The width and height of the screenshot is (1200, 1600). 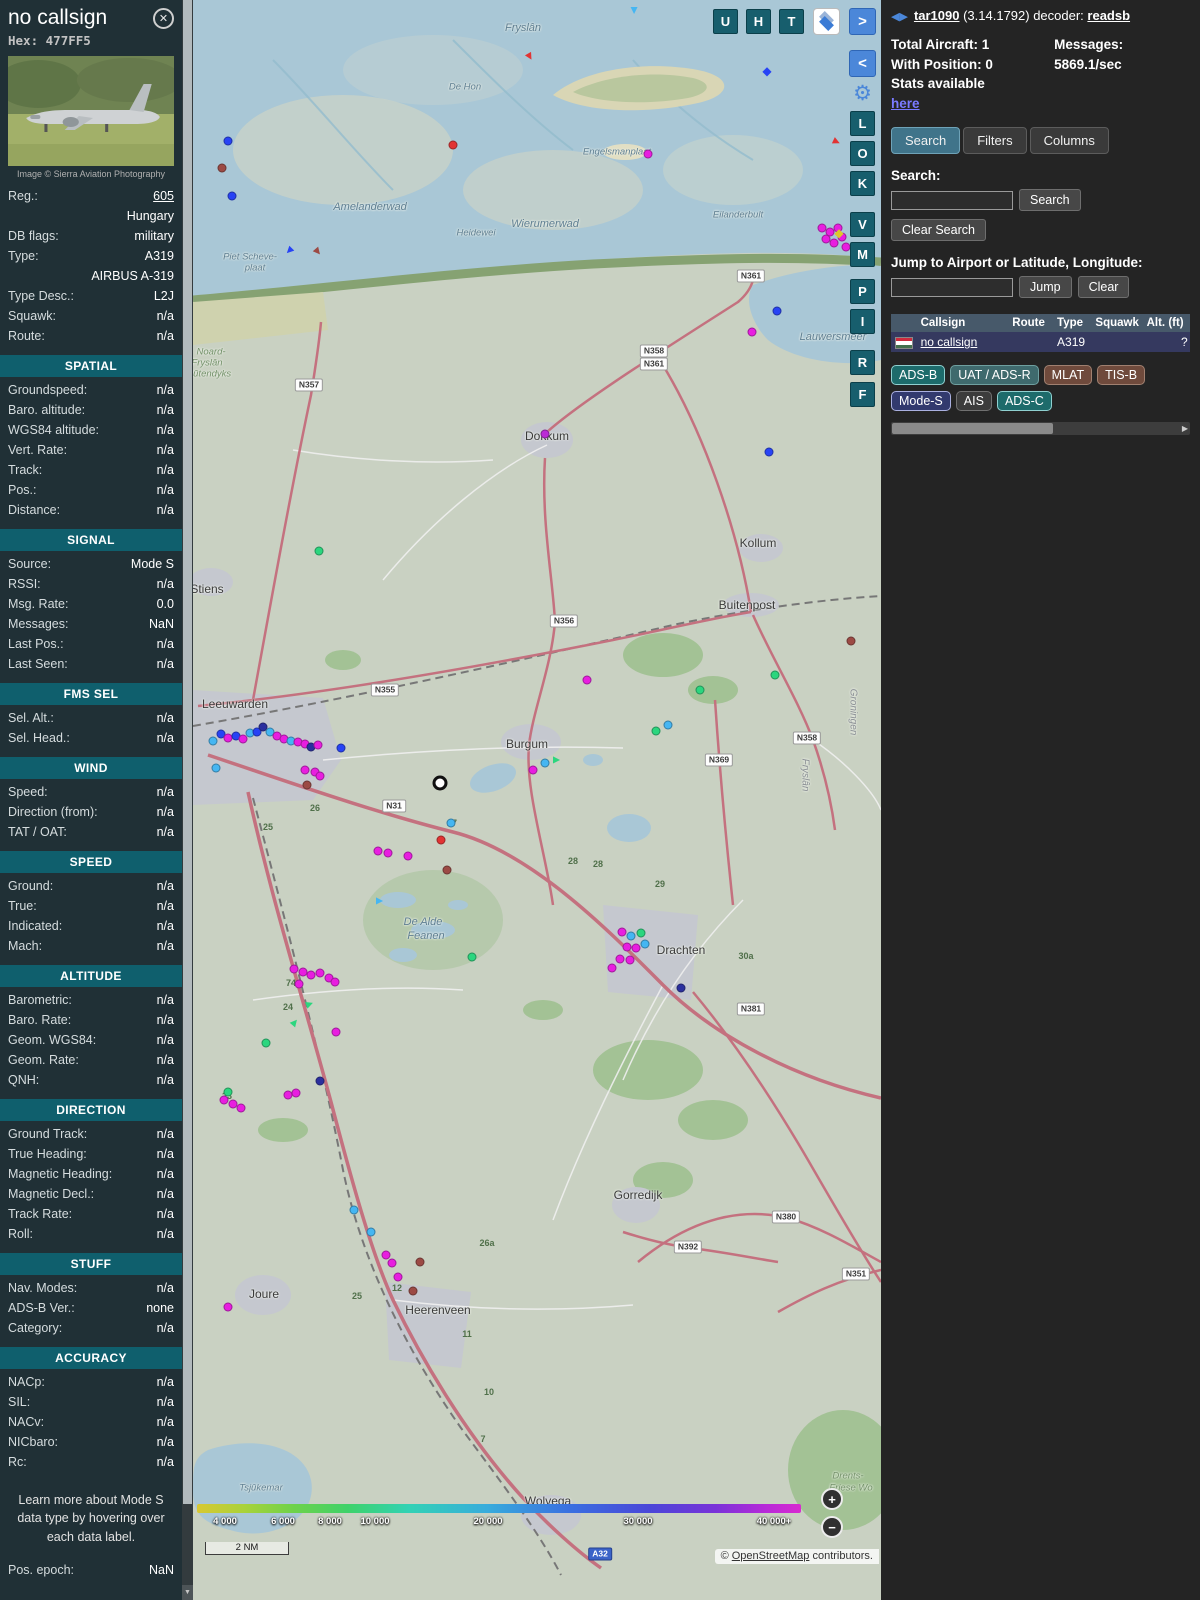 I want to click on layers-icon, so click(x=826, y=21).